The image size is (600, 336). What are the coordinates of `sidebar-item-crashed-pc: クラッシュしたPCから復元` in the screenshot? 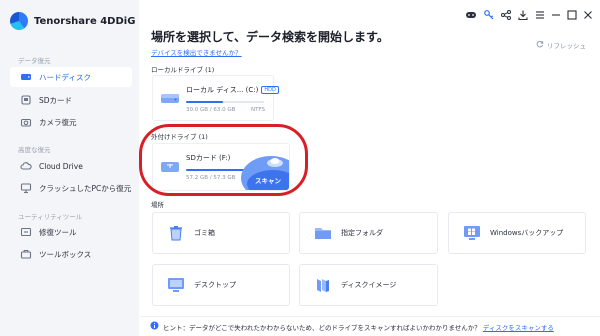 It's located at (71, 188).